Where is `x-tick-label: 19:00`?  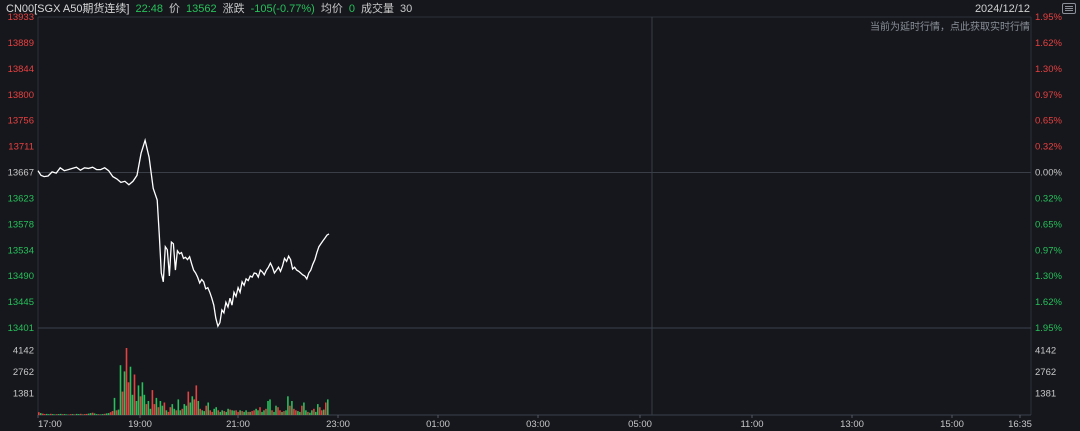
x-tick-label: 19:00 is located at coordinates (140, 424).